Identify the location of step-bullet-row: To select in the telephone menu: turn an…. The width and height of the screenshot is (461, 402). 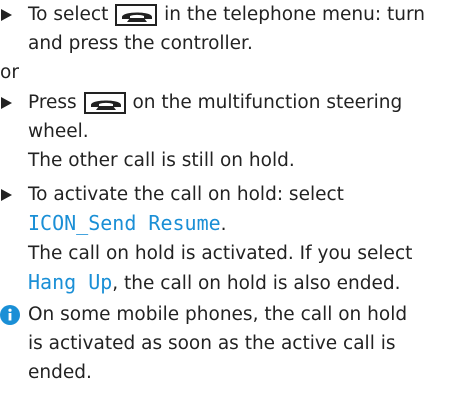
(230, 29).